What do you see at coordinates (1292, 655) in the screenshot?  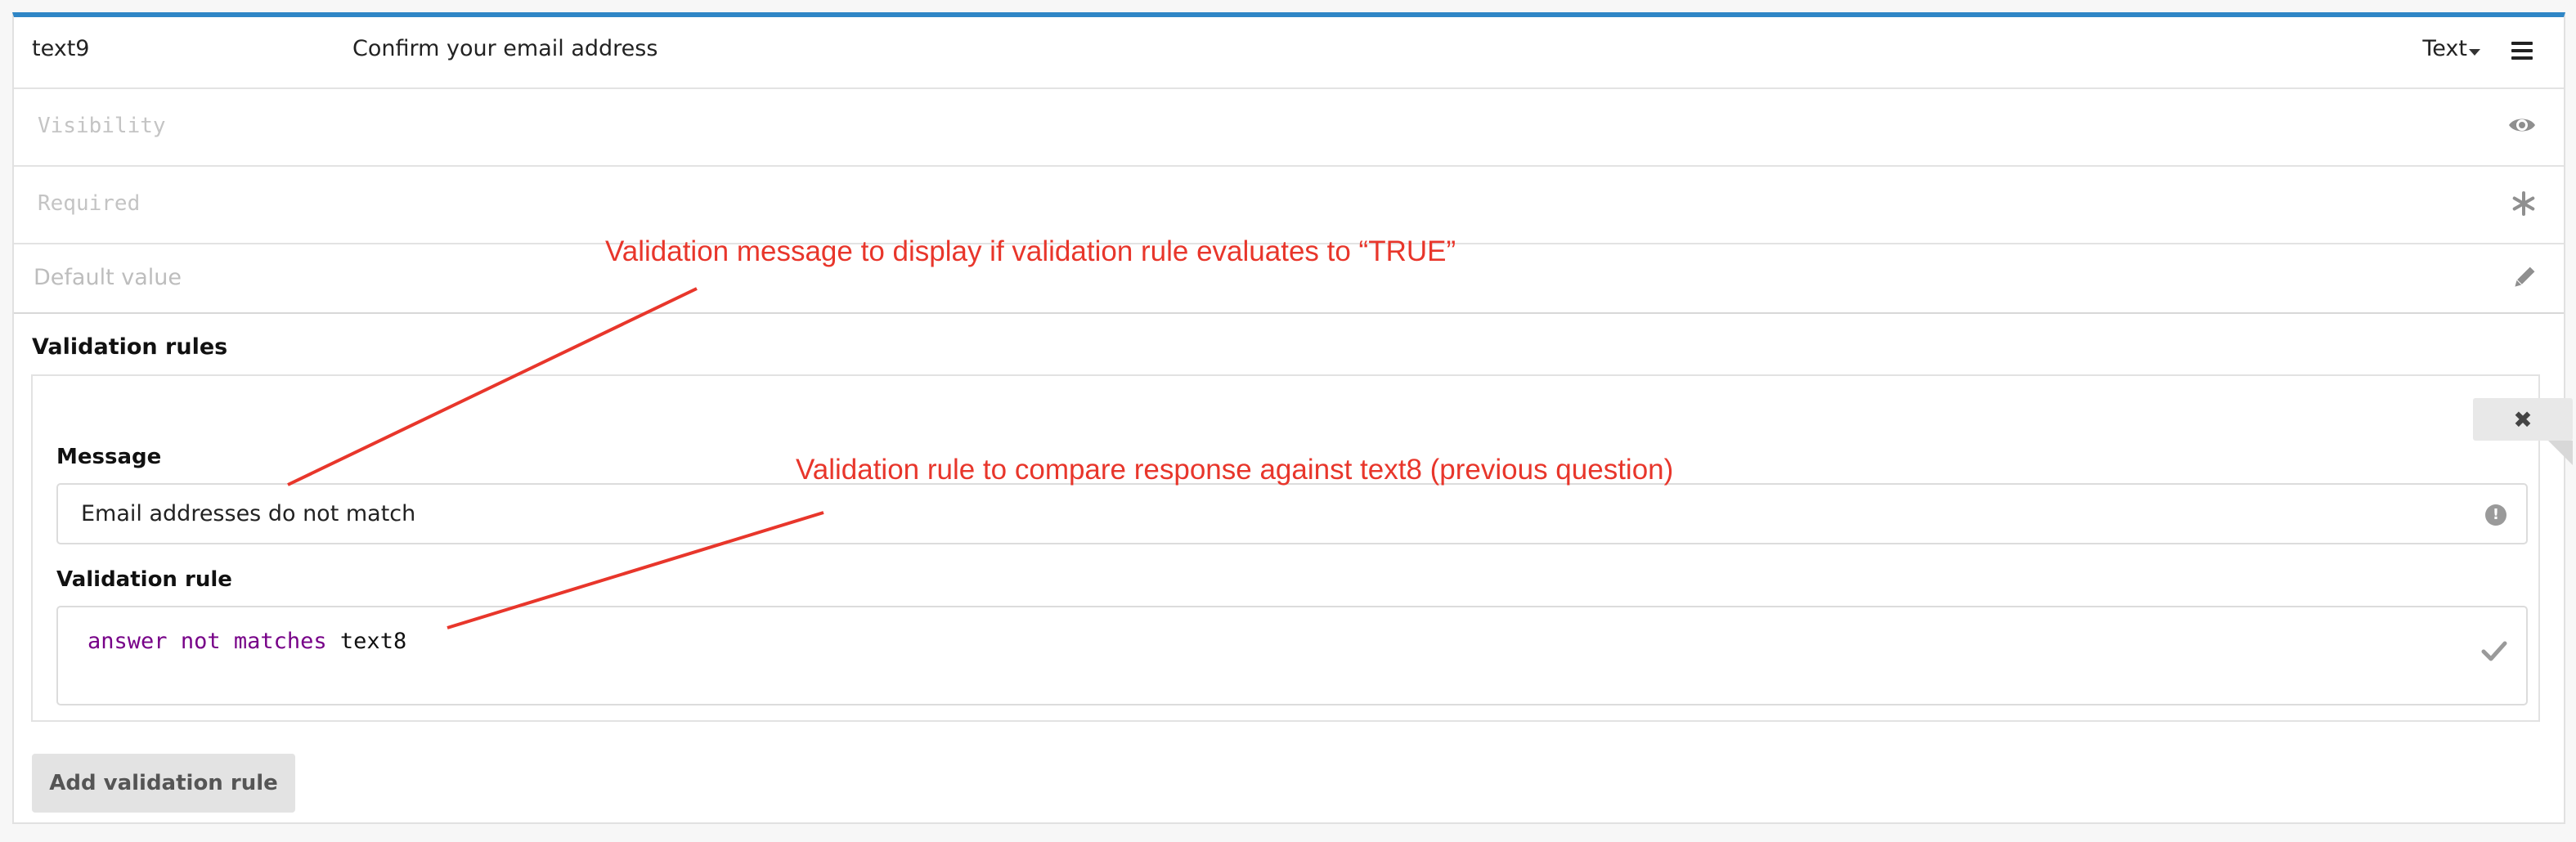 I see `validation-rule-editor: answer not matches text8` at bounding box center [1292, 655].